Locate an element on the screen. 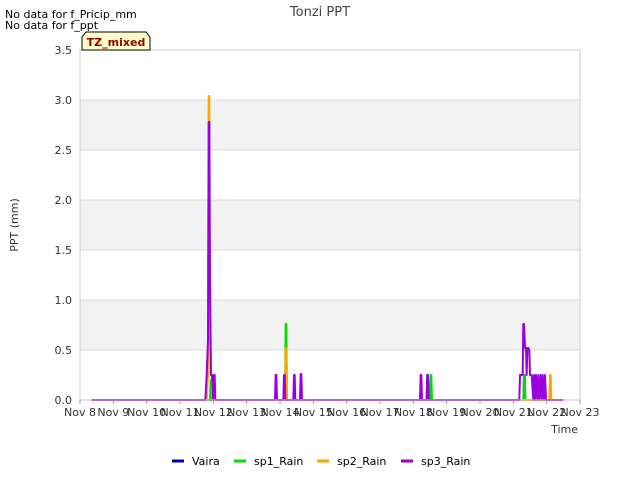  chart-title: Tonzi PPT is located at coordinates (319, 12).